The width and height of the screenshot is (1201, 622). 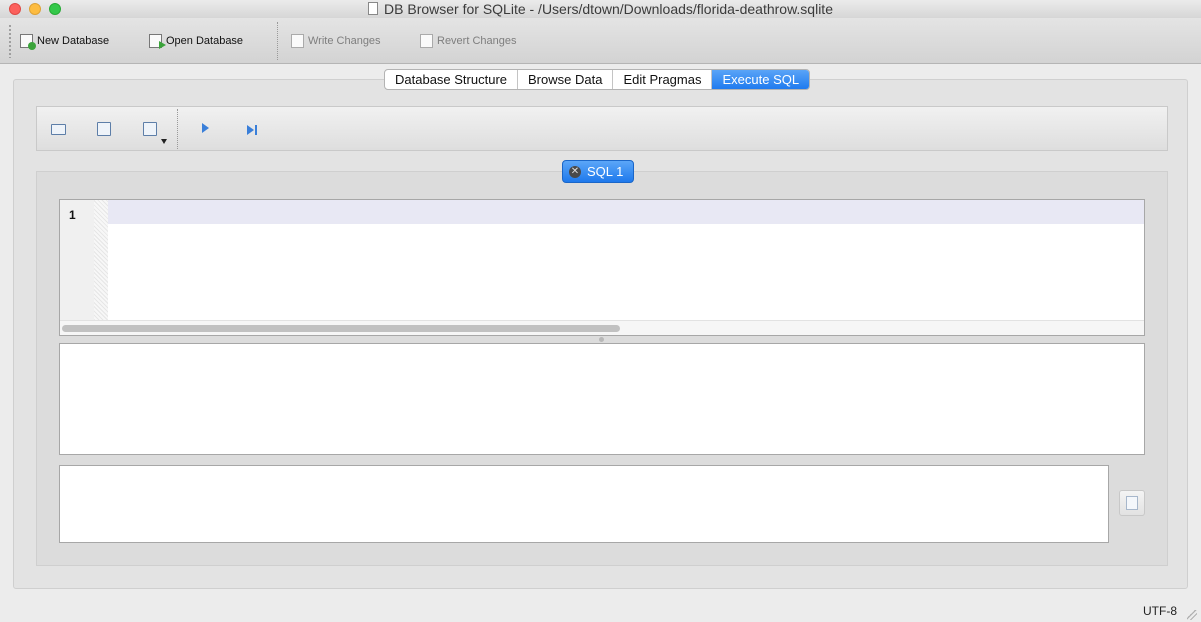 I want to click on sql-tab-label: SQL 1, so click(x=605, y=171).